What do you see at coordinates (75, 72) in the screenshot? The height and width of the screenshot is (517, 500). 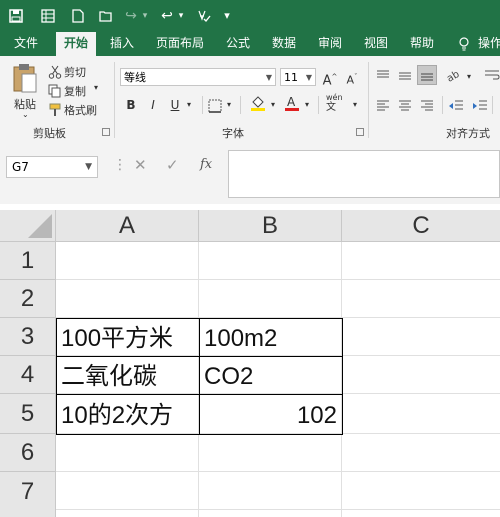 I see `cut-button: 剪切` at bounding box center [75, 72].